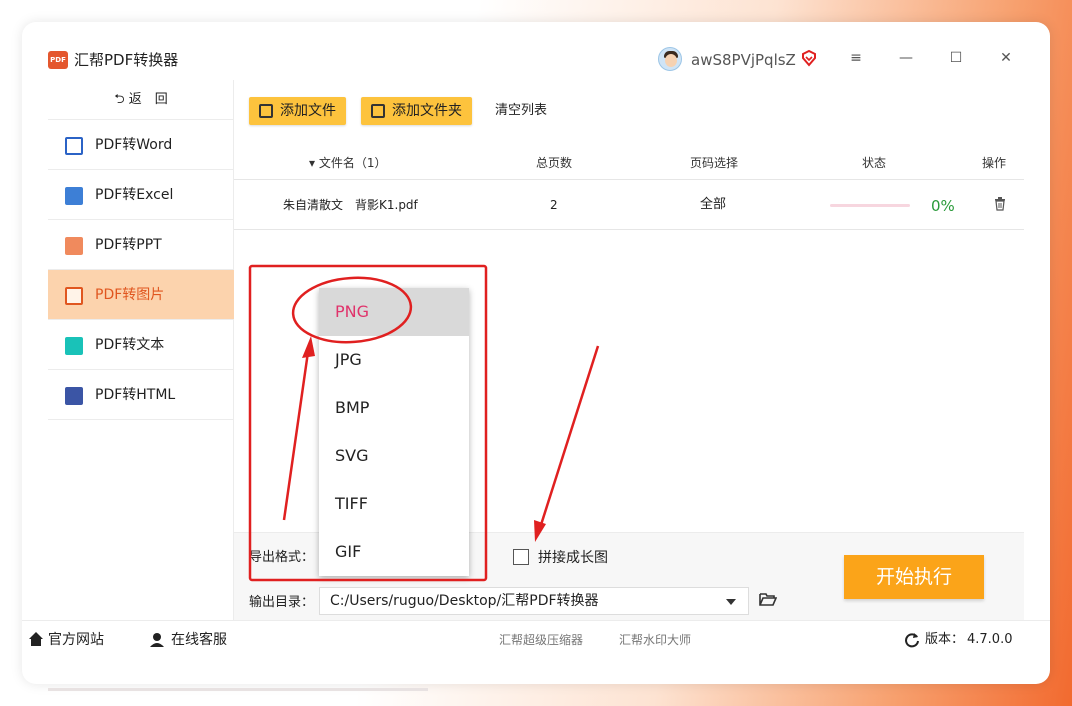  What do you see at coordinates (554, 205) in the screenshot?
I see `page-count: 2` at bounding box center [554, 205].